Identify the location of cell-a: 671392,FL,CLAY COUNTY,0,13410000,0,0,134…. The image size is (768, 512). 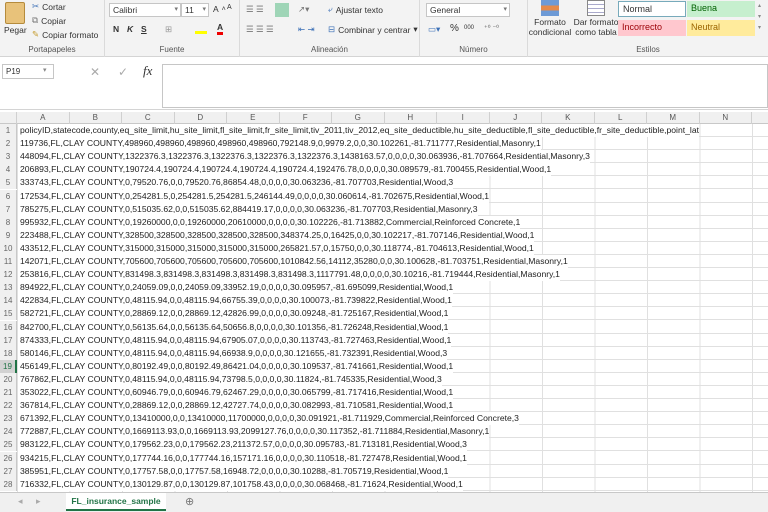
(268, 419).